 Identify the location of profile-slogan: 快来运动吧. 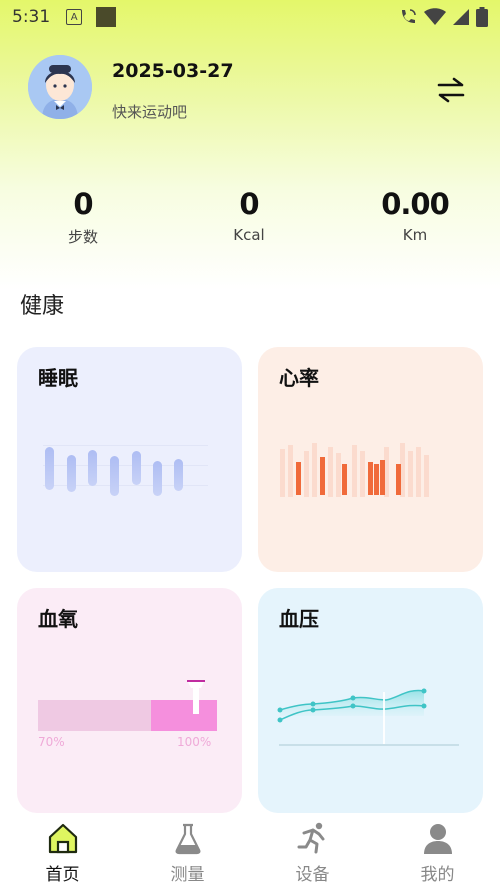
(150, 112).